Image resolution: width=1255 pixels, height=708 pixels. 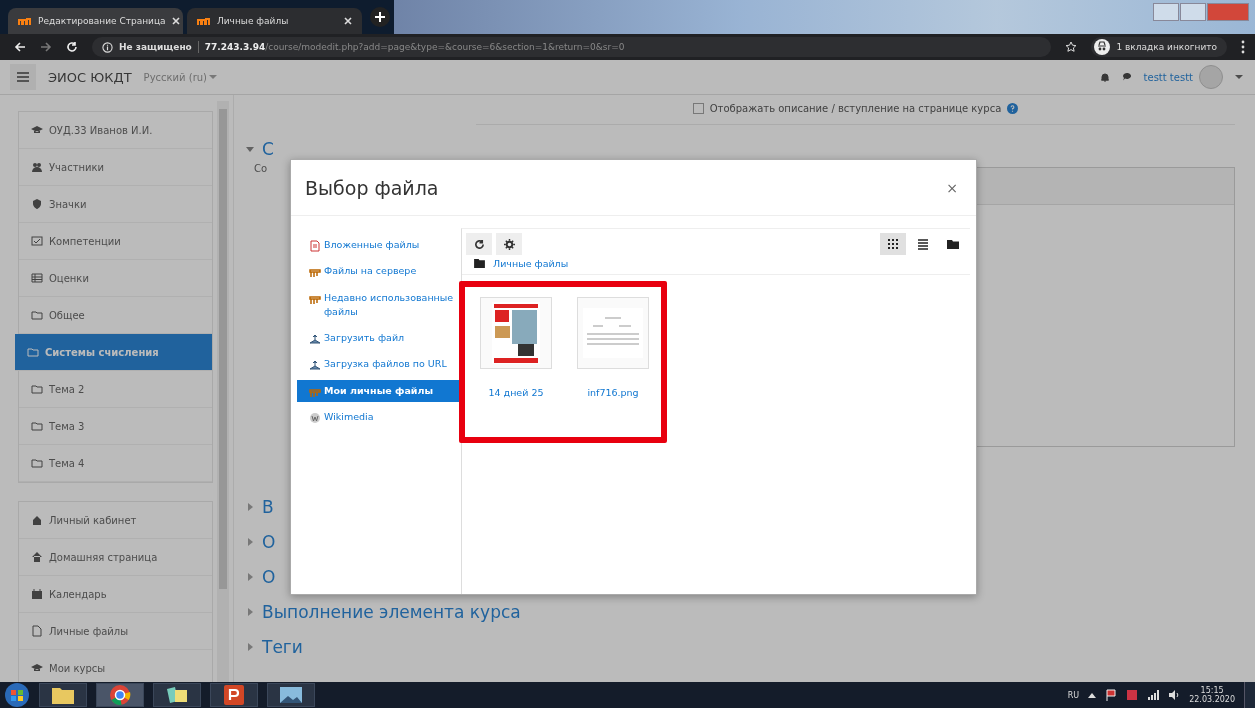 I want to click on sidebar-item-label: Тема 2, so click(x=67, y=389).